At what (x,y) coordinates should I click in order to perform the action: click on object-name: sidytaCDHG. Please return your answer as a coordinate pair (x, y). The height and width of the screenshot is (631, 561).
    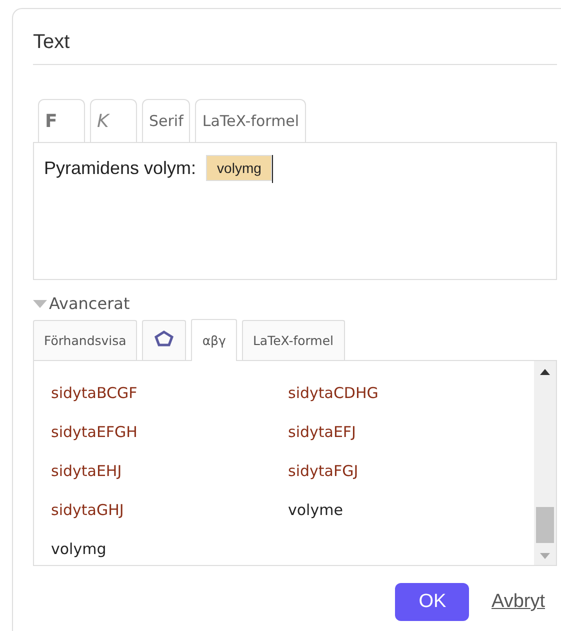
    Looking at the image, I should click on (411, 393).